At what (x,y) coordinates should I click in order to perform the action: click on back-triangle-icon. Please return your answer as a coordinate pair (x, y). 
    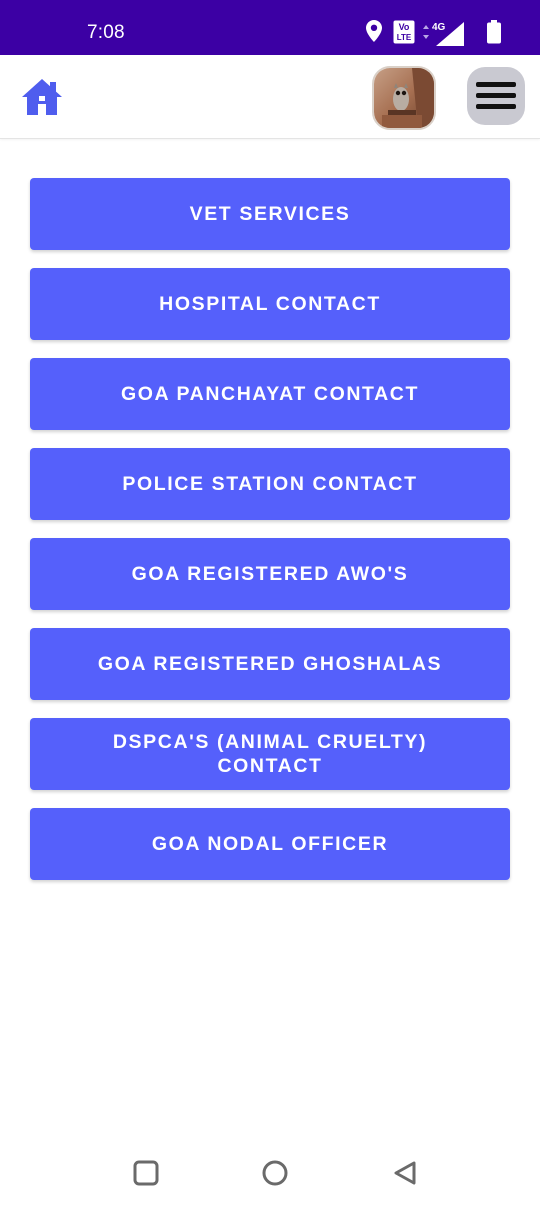
    Looking at the image, I should click on (405, 1173).